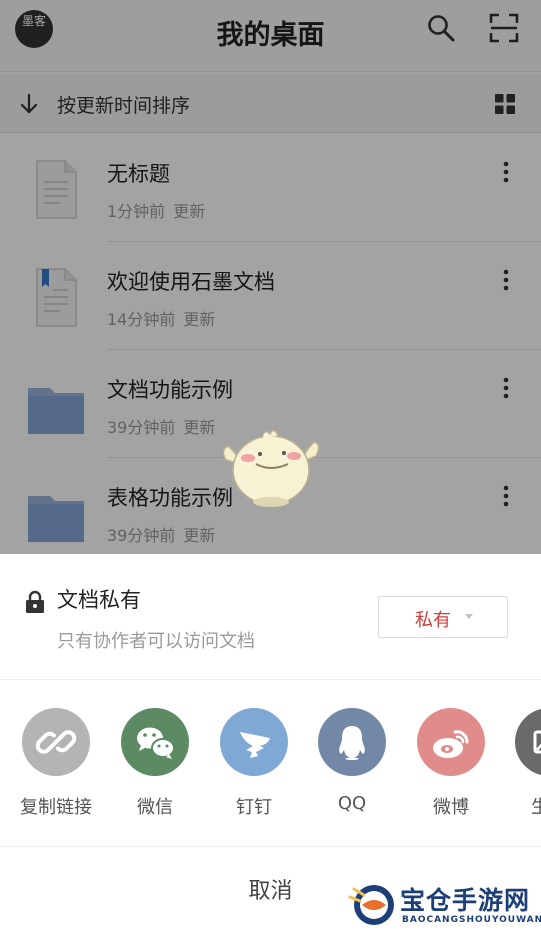 The height and width of the screenshot is (931, 541). I want to click on caret-down-icon, so click(469, 616).